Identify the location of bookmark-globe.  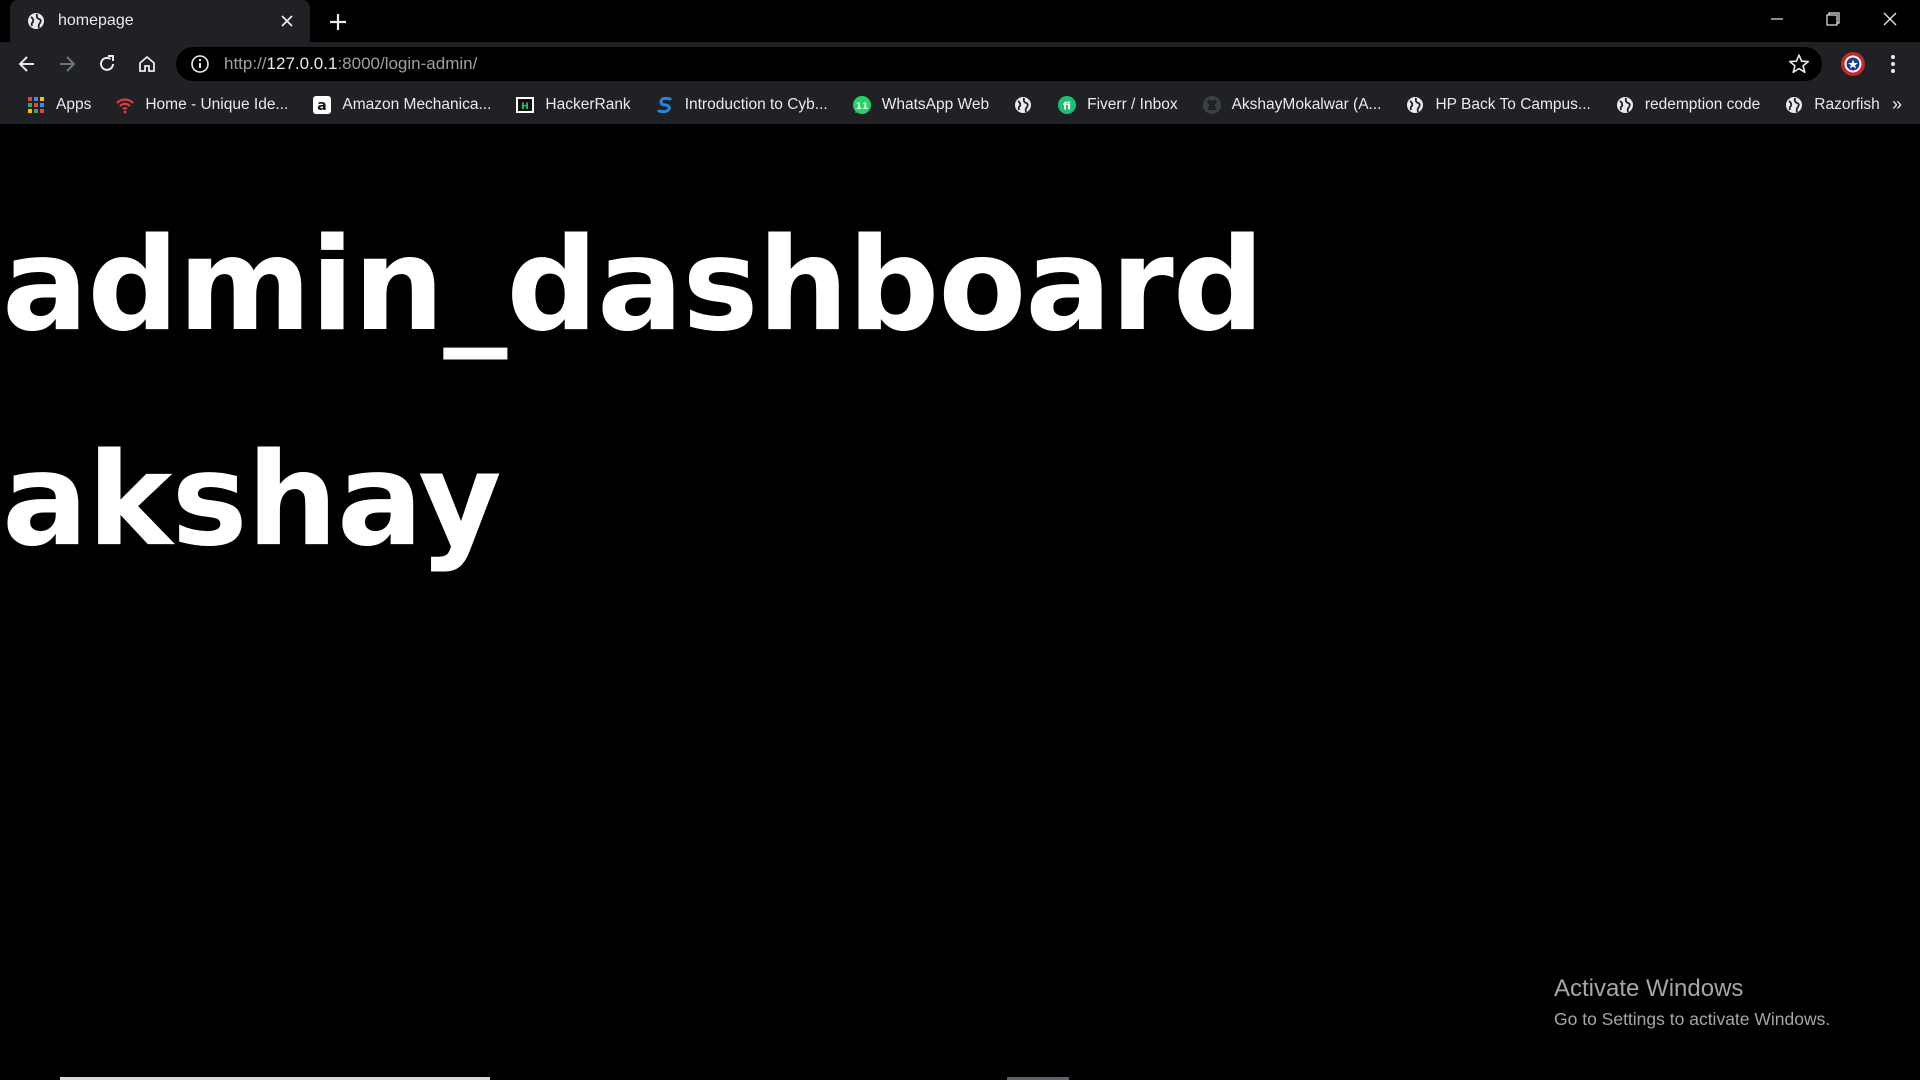
(1023, 105).